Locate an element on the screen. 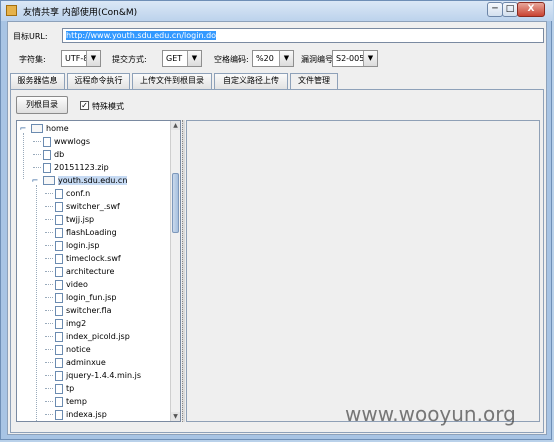  tree-file-node: index_picold.jsp is located at coordinates (92, 336).